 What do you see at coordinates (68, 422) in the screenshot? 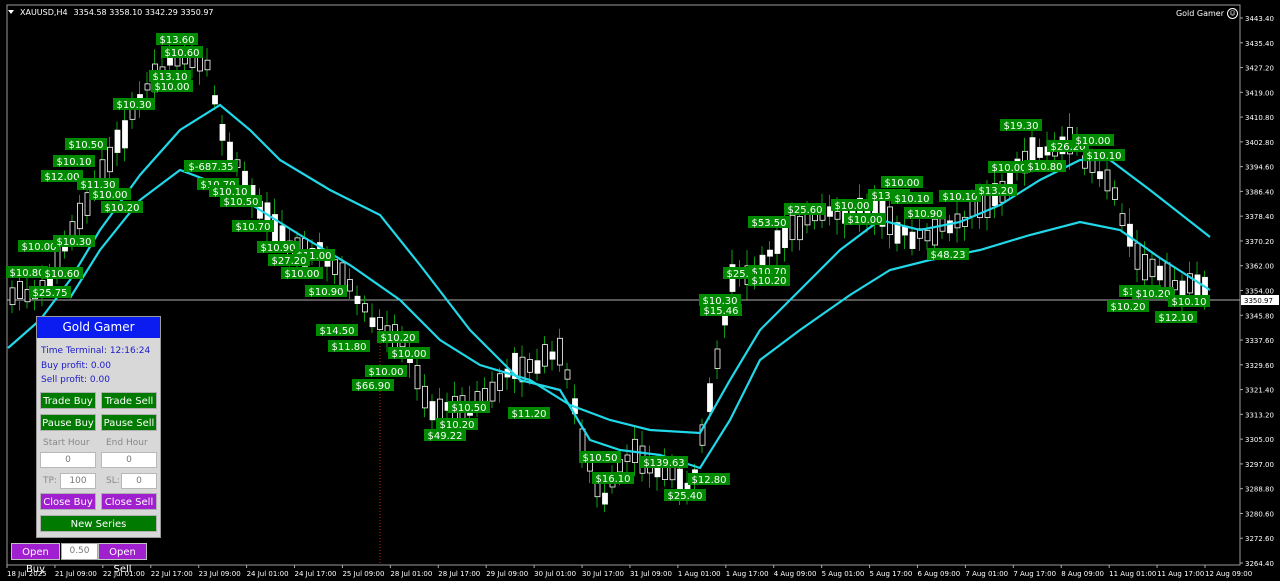
I see `pause-buy-button: Pause Buy` at bounding box center [68, 422].